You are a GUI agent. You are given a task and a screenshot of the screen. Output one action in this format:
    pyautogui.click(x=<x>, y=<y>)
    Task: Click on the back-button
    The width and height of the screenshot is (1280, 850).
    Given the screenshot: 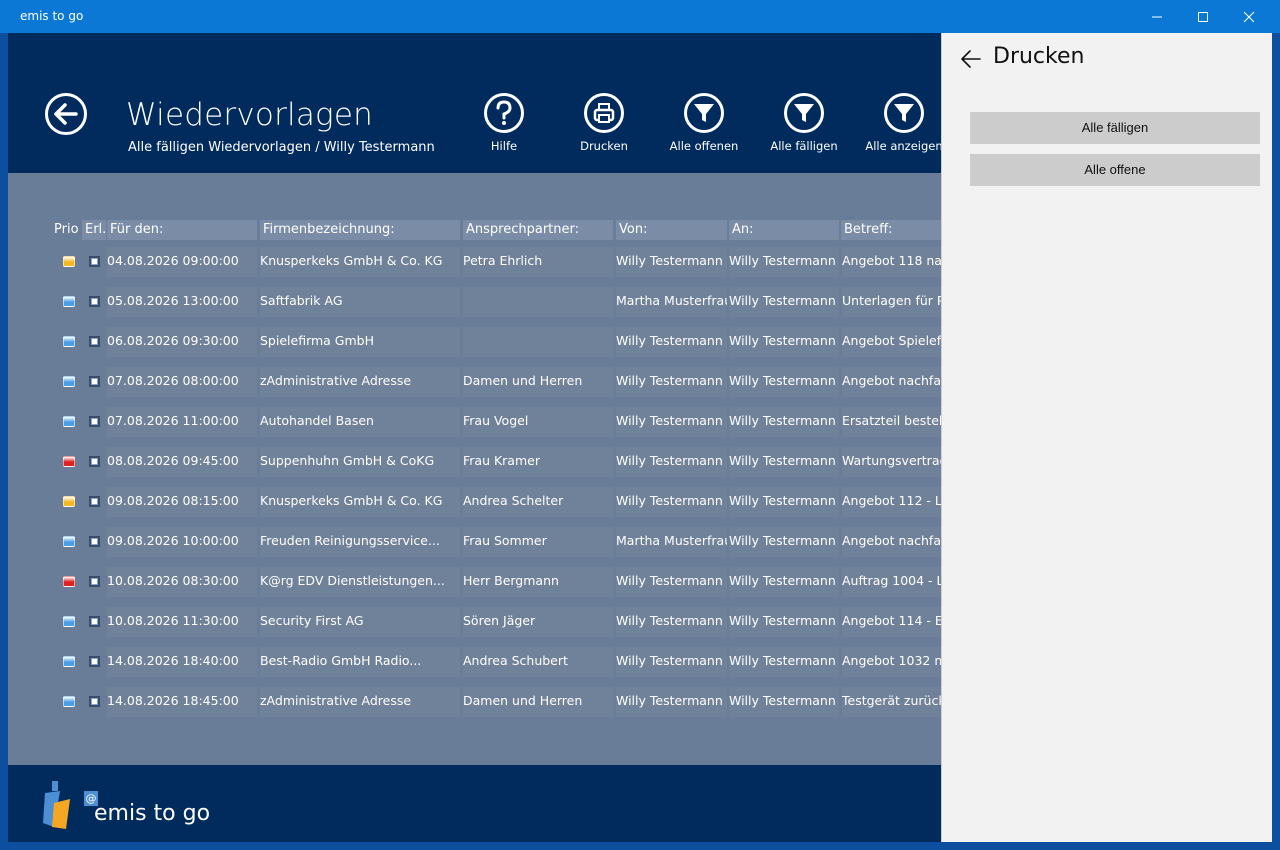 What is the action you would take?
    pyautogui.click(x=66, y=114)
    